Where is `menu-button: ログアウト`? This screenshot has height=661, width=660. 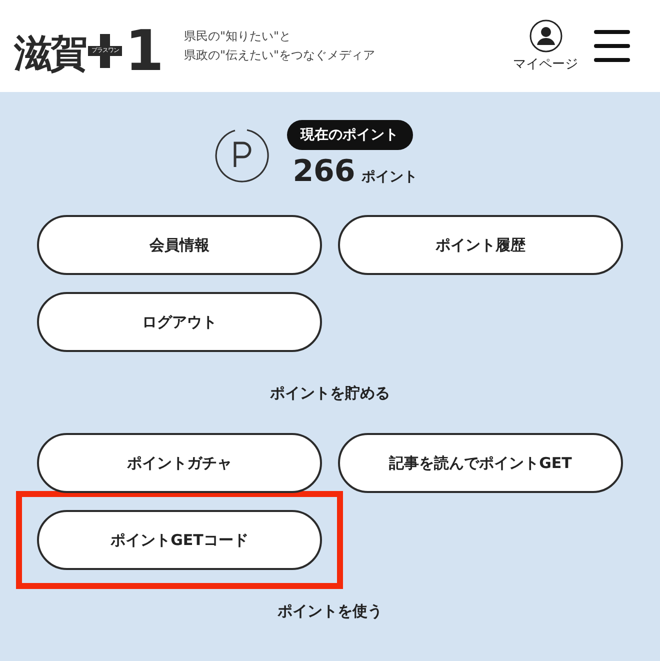 menu-button: ログアウト is located at coordinates (179, 322).